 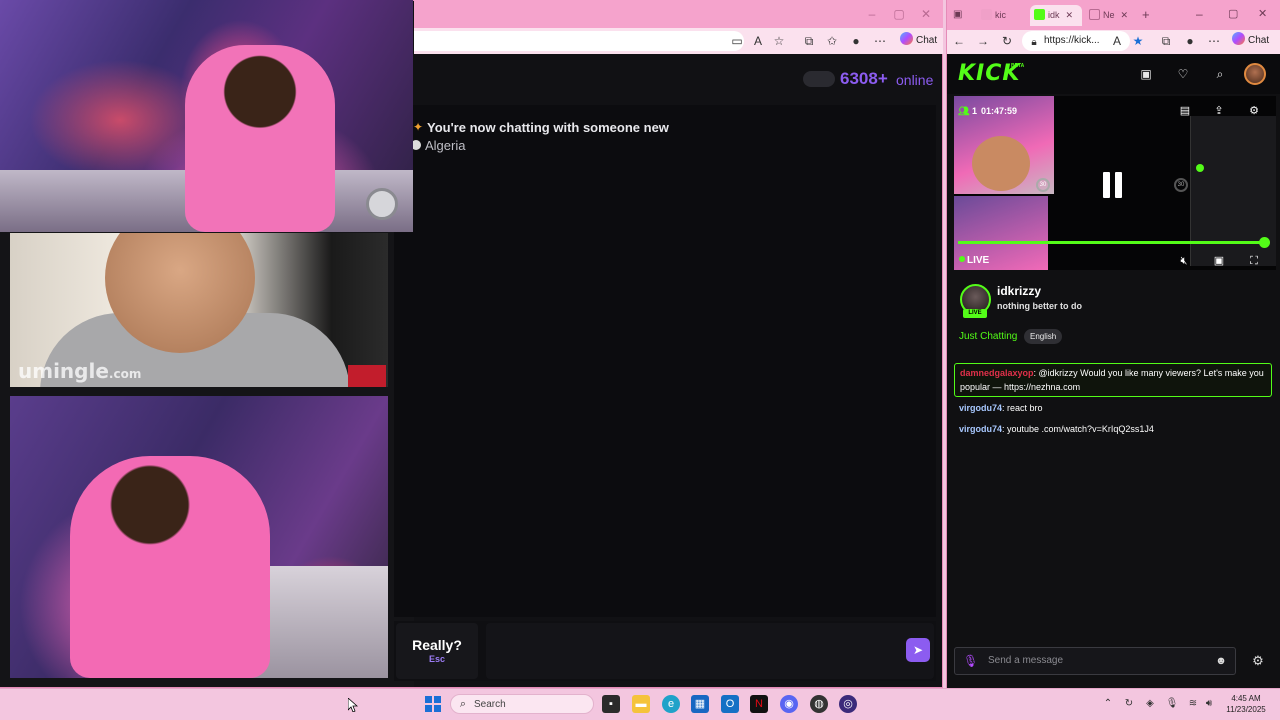 I want to click on online-toggle, so click(x=819, y=79).